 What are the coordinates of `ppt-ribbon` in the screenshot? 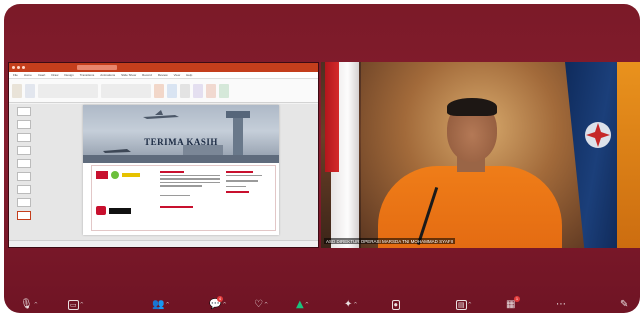 It's located at (163, 91).